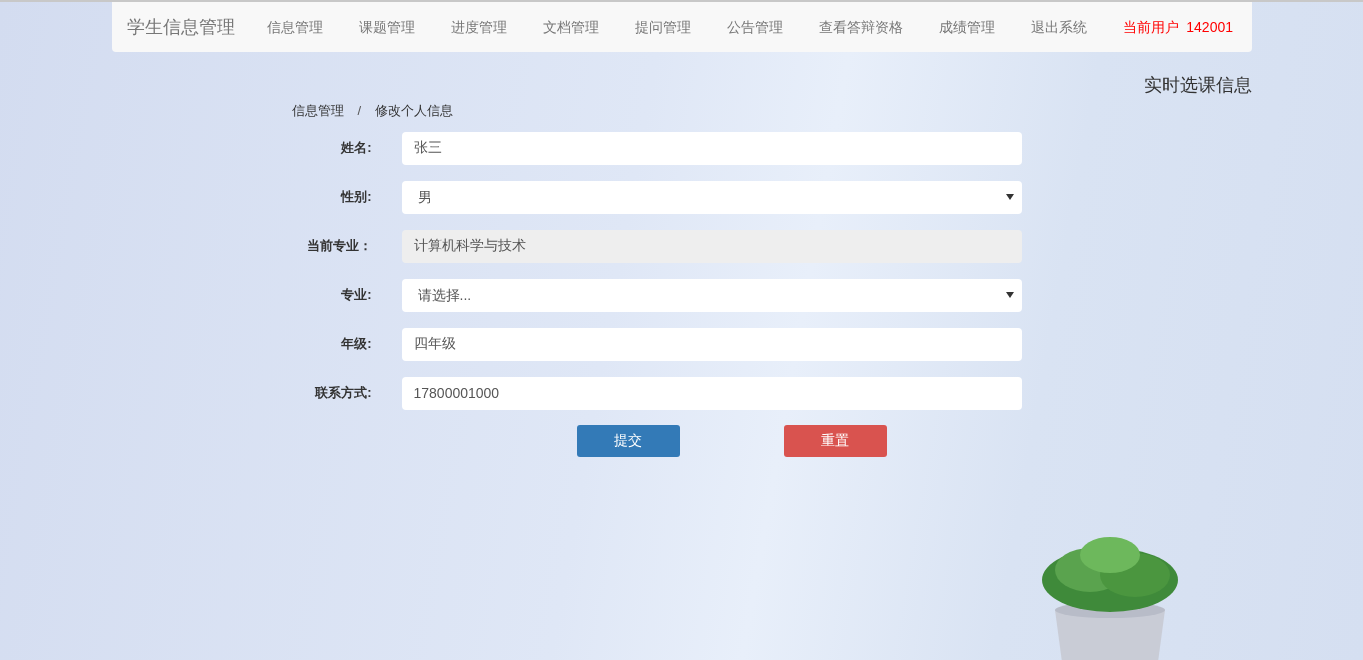 This screenshot has height=660, width=1363. What do you see at coordinates (1177, 27) in the screenshot?
I see `current-user-label: 当前用户 142001` at bounding box center [1177, 27].